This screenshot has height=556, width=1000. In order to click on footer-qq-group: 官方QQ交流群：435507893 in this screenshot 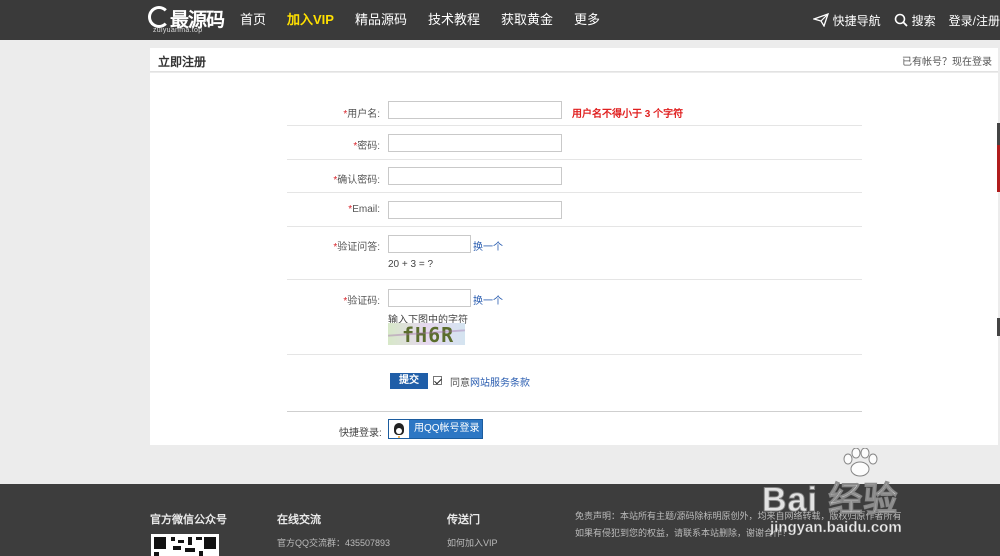, I will do `click(334, 543)`.